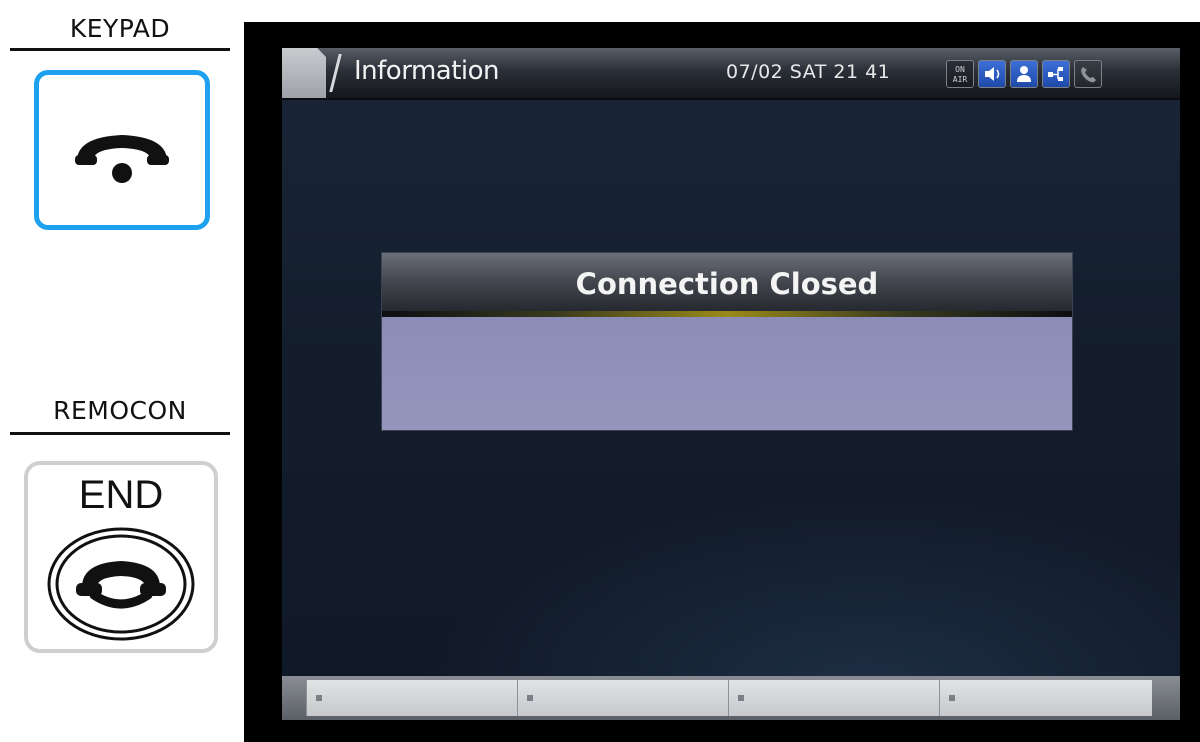  I want to click on header-bar: Information 07/02 SAT 21 41 ON AIR, so click(731, 74).